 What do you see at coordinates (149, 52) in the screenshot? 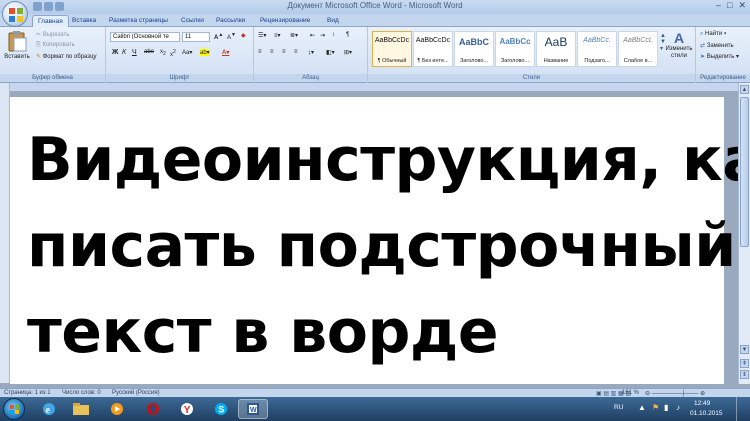
I see `strikethrough-icon: abe` at bounding box center [149, 52].